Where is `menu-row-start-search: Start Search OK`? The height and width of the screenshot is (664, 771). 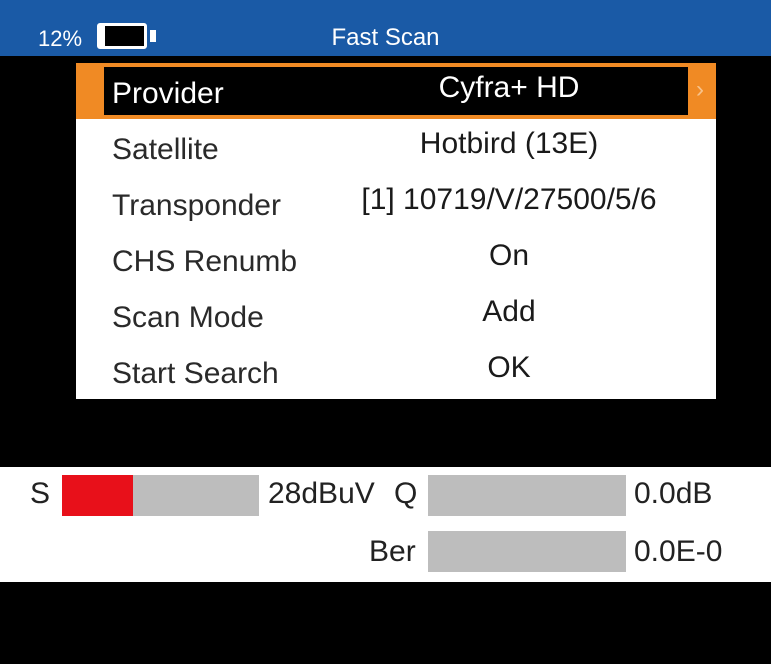
menu-row-start-search: Start Search OK is located at coordinates (396, 371).